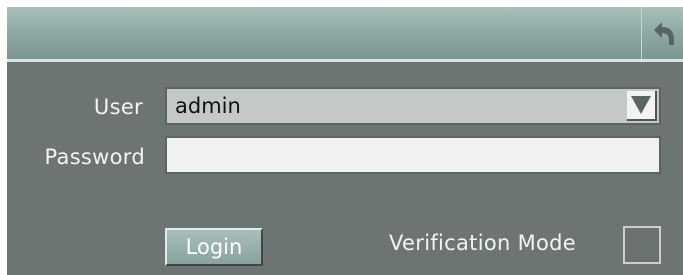  What do you see at coordinates (94, 157) in the screenshot?
I see `password-label: Password` at bounding box center [94, 157].